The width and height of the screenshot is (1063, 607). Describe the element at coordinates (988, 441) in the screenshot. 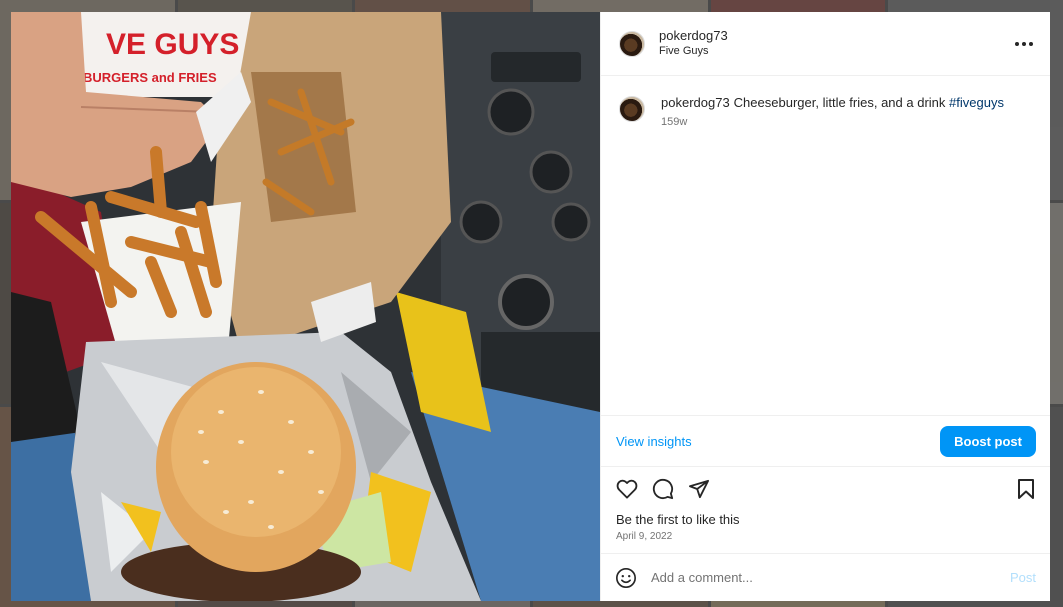

I see `boost-post-button: Boost post` at that location.